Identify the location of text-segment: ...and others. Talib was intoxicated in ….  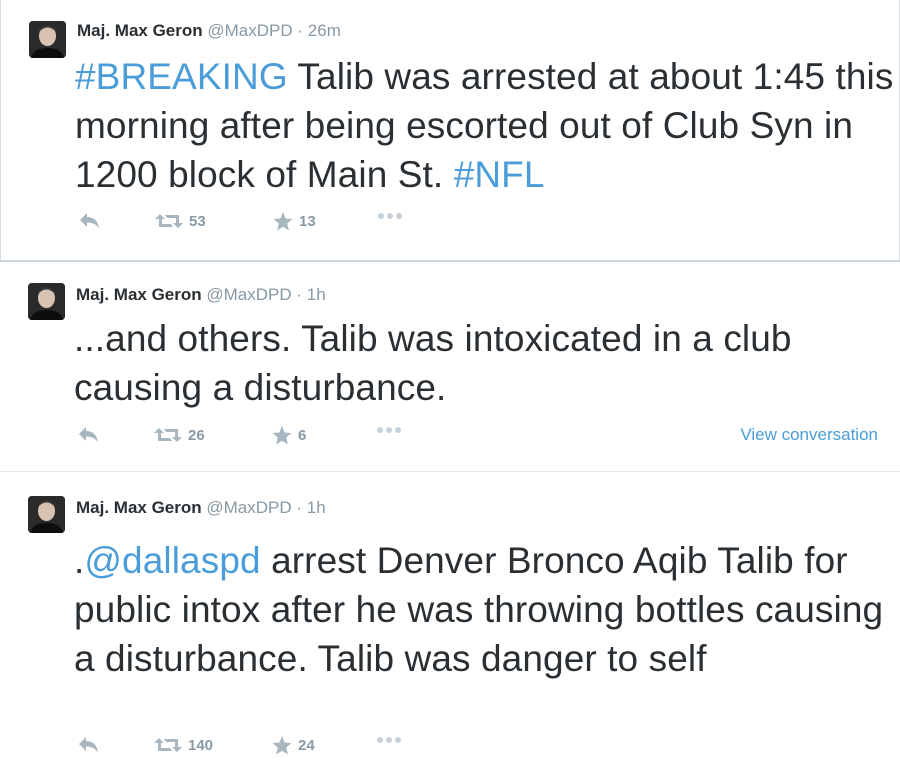
(433, 363).